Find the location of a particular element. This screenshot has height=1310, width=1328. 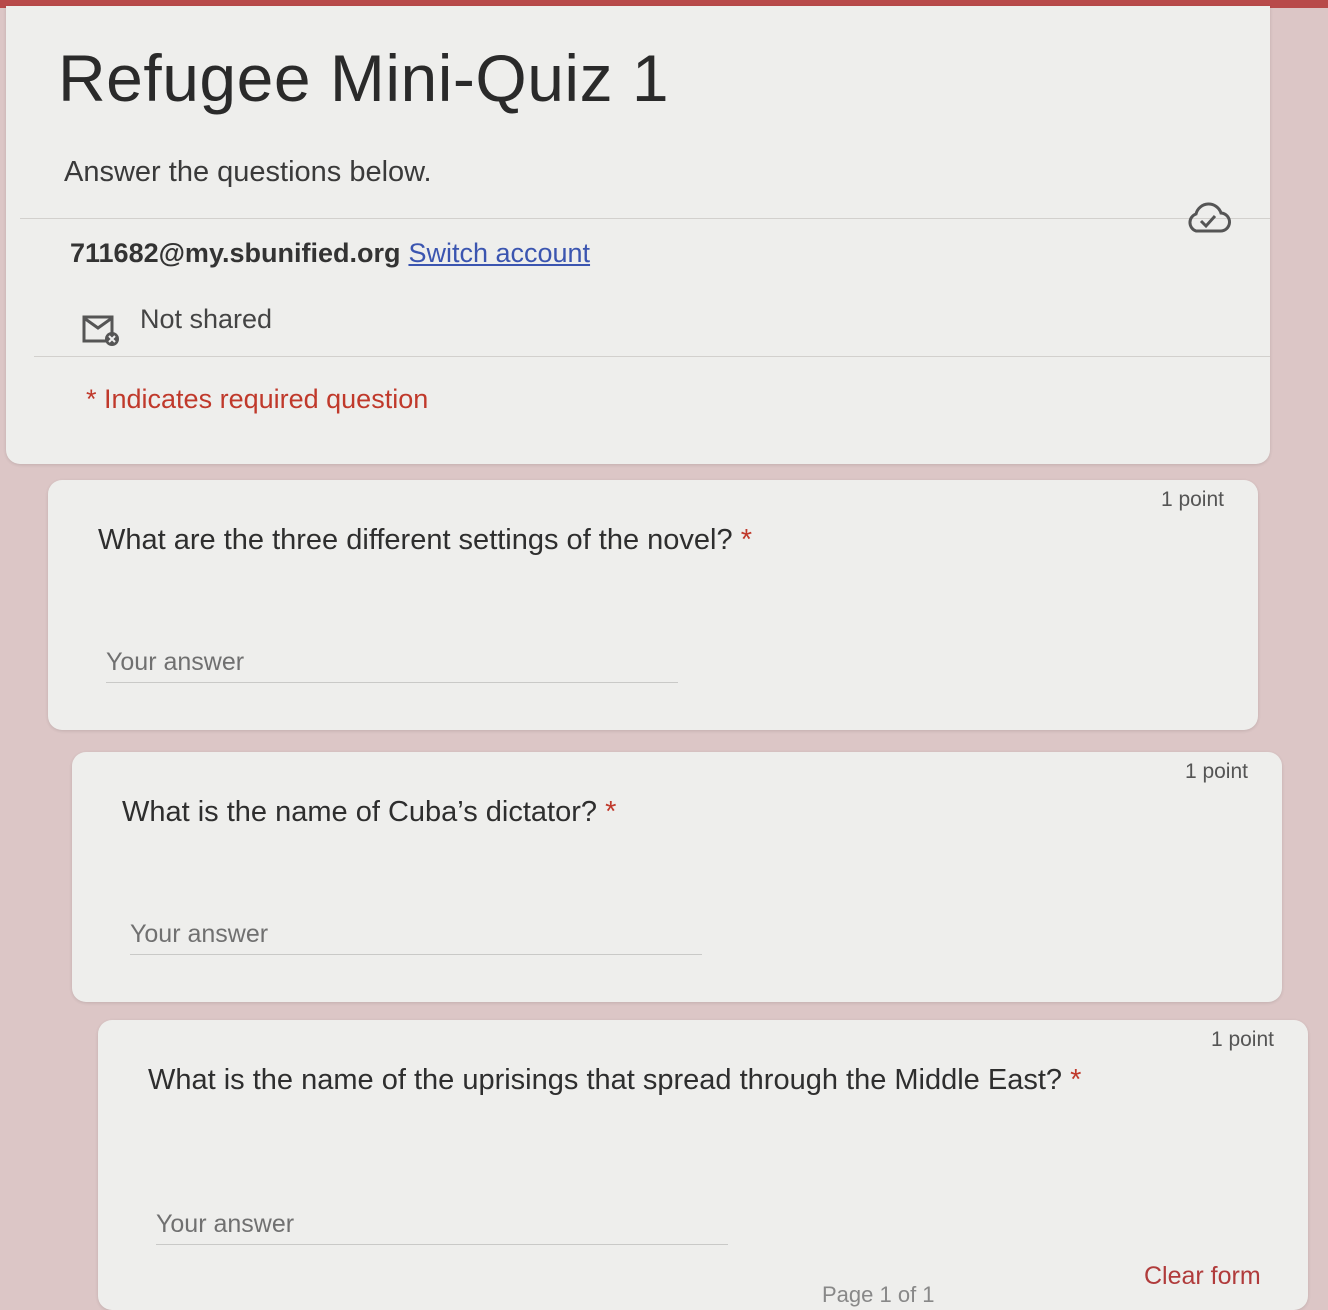

question-title: What is the name of Cuba’s dictator? is located at coordinates (359, 812).